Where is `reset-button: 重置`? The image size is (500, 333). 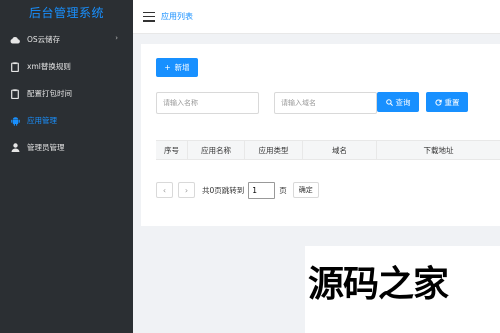 reset-button: 重置 is located at coordinates (447, 102).